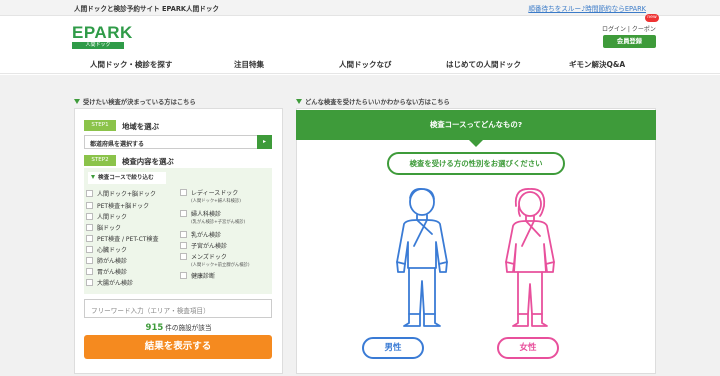 This screenshot has width=720, height=376. Describe the element at coordinates (128, 239) in the screenshot. I see `checkbox-label: PET検査 / PET-CT検査` at that location.